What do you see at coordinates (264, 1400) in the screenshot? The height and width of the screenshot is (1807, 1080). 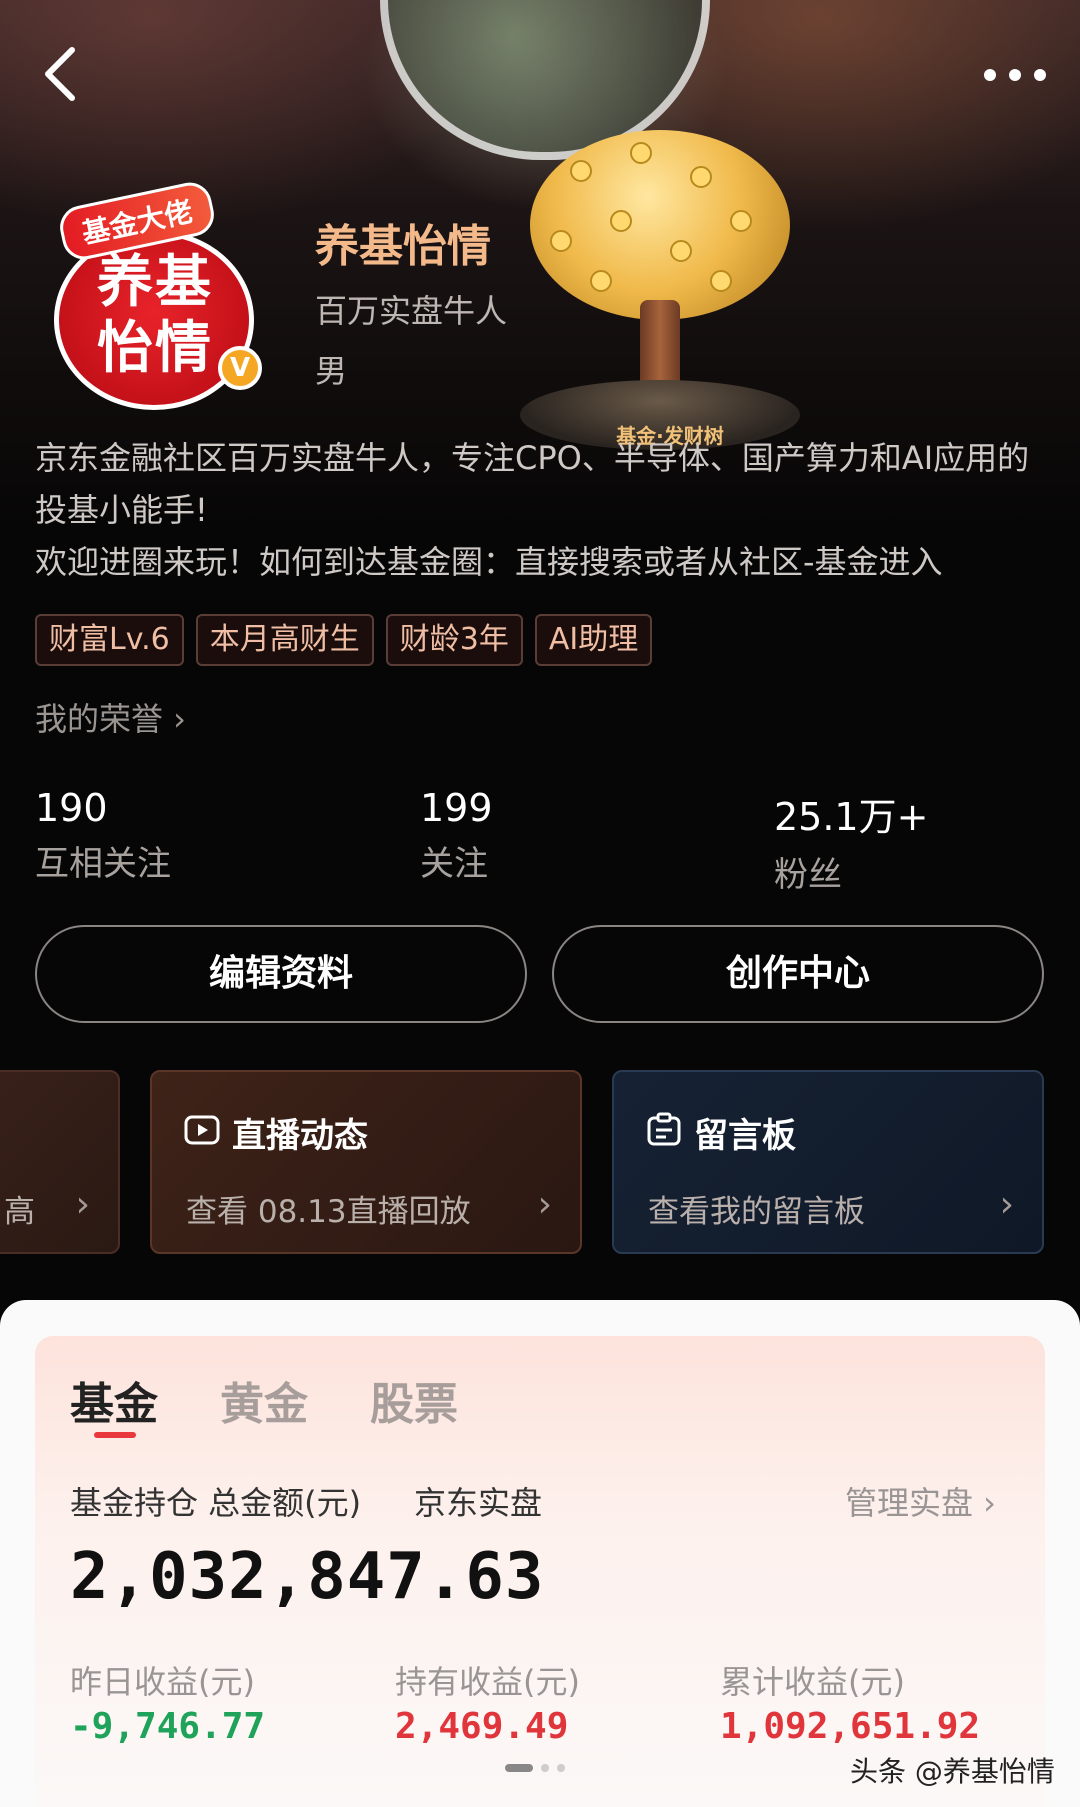 I see `tab-gold: 黄金` at bounding box center [264, 1400].